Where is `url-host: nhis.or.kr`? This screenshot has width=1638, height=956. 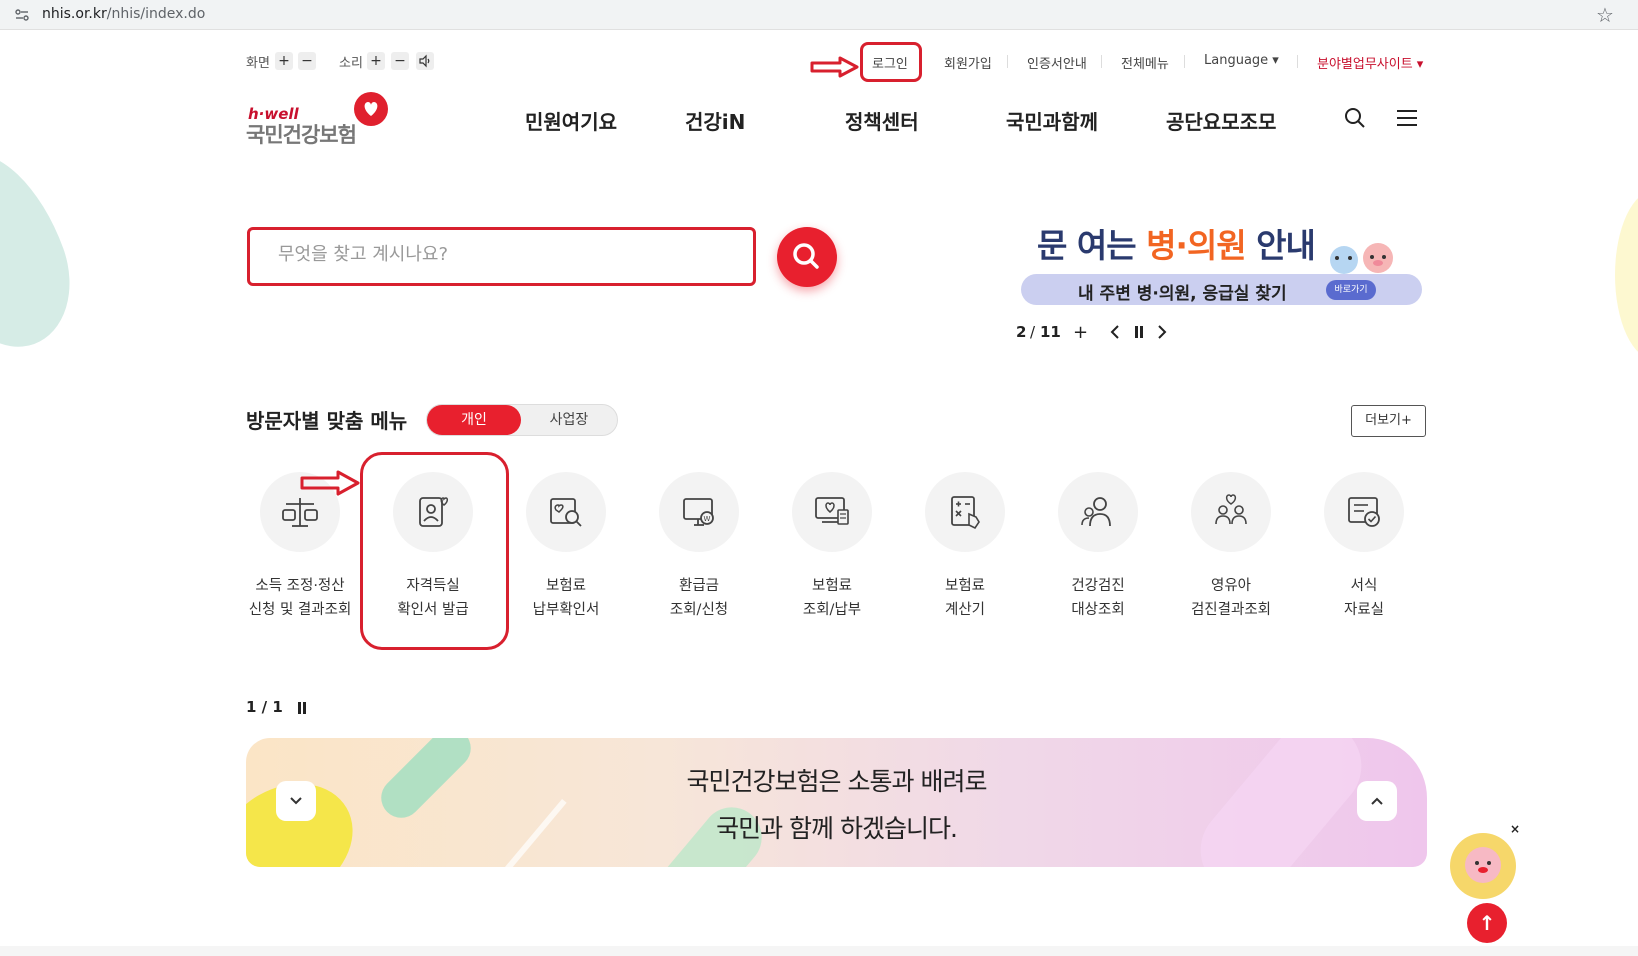
url-host: nhis.or.kr is located at coordinates (74, 14).